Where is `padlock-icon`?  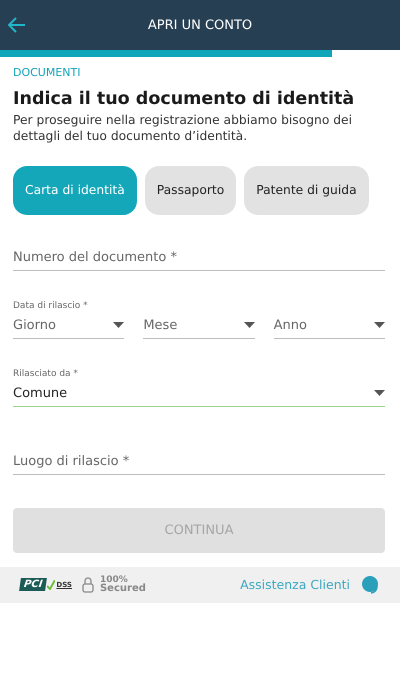
padlock-icon is located at coordinates (88, 584).